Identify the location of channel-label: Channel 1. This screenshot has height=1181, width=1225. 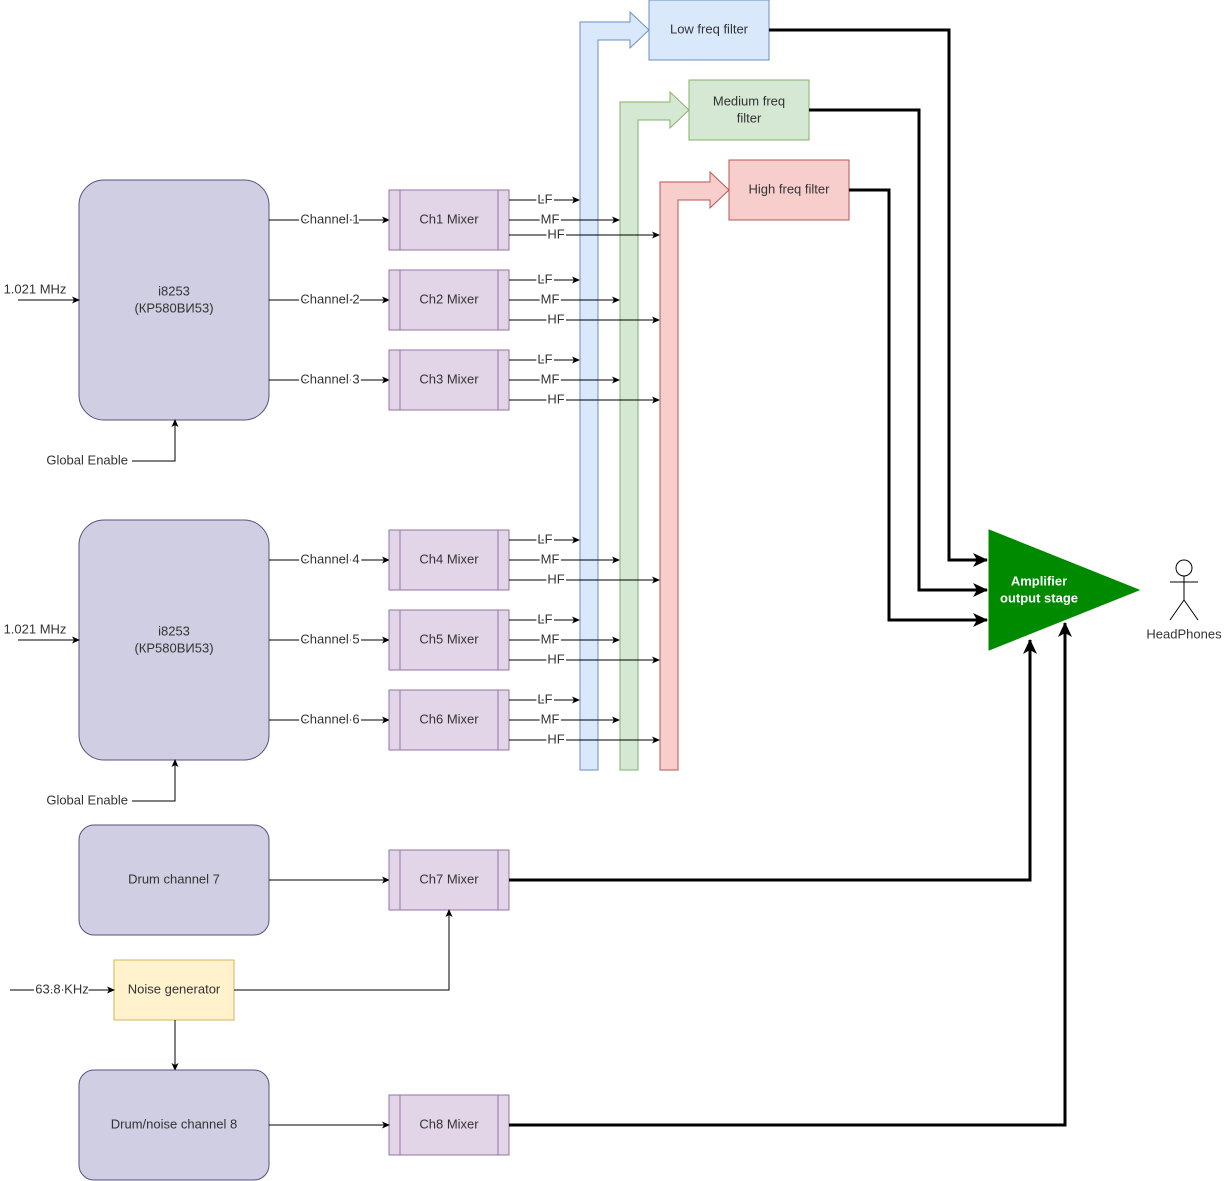
(329, 218).